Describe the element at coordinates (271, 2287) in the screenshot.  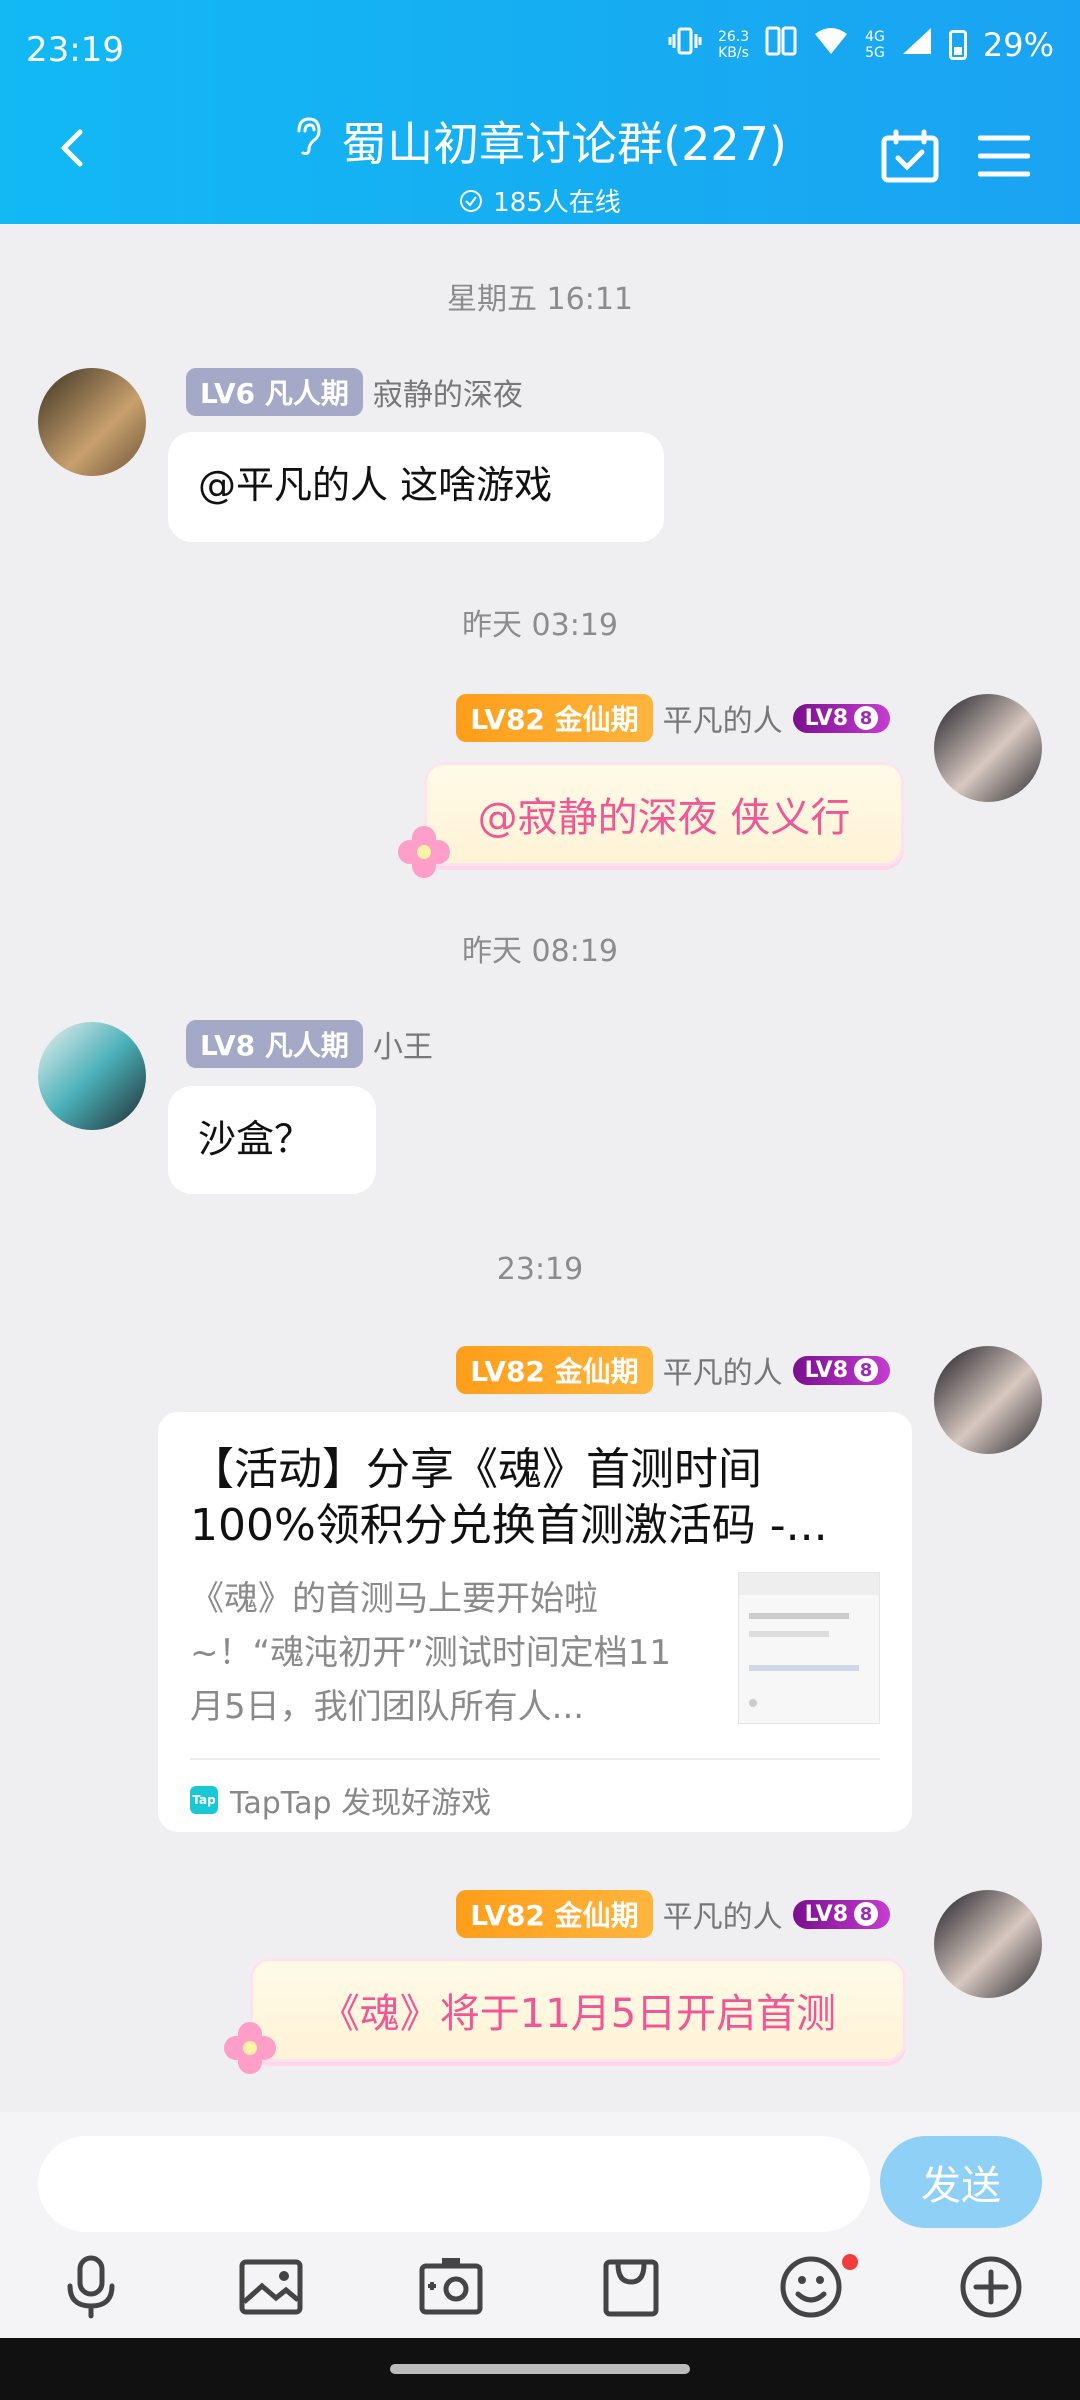
I see `image-icon` at that location.